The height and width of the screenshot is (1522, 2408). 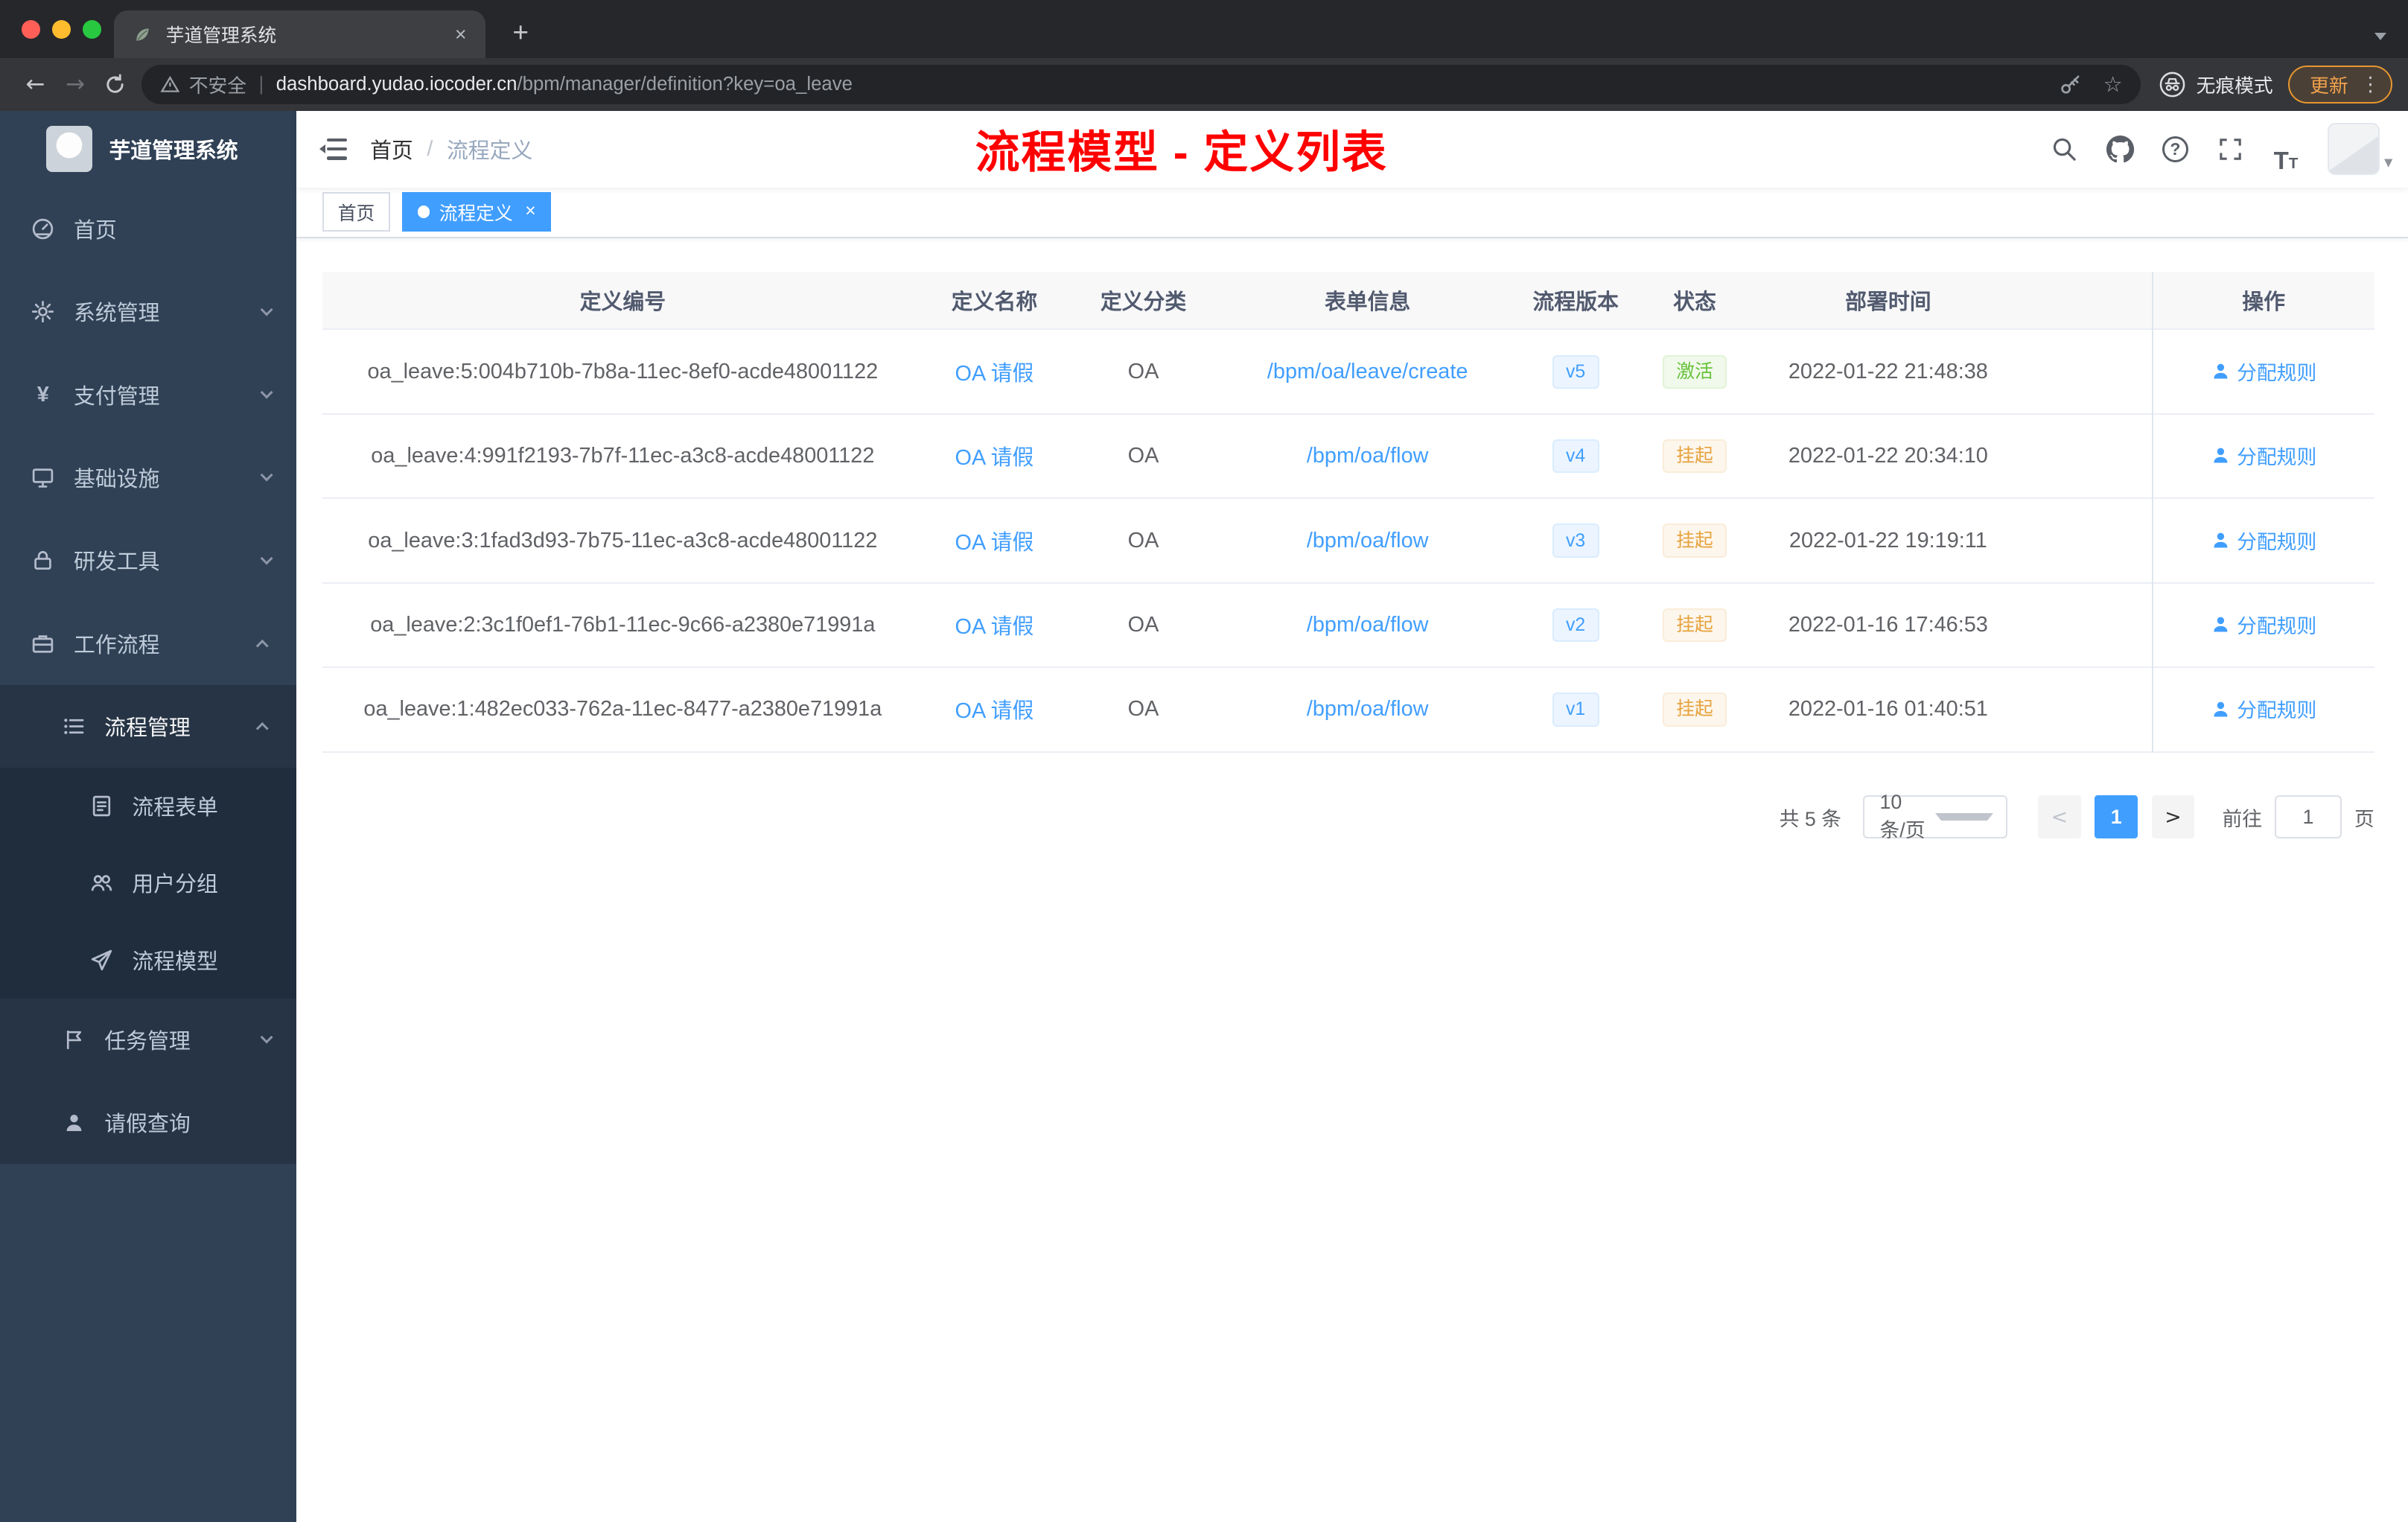 I want to click on goto-page-input, so click(x=2308, y=817).